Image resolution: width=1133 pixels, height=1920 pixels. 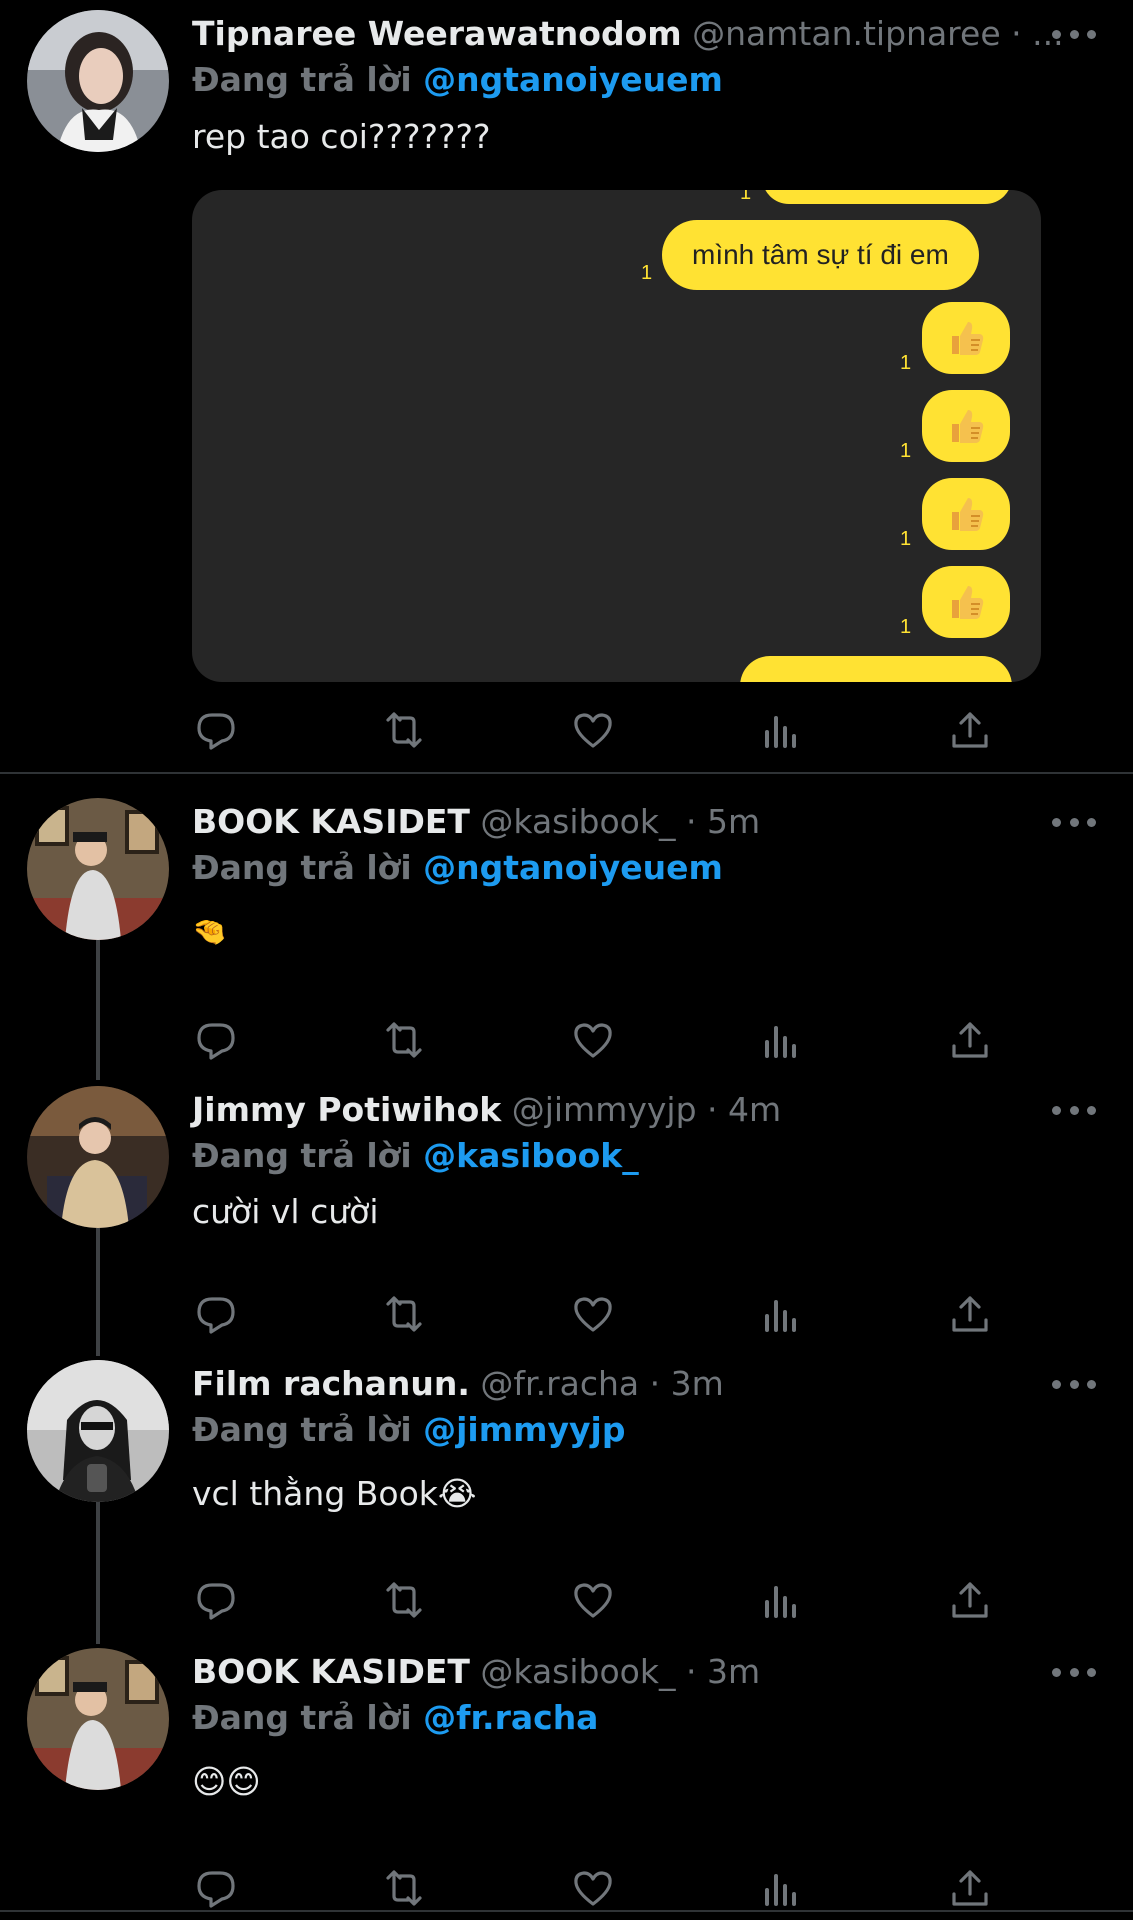 What do you see at coordinates (876, 669) in the screenshot?
I see `chat-bubble-partial-bottom` at bounding box center [876, 669].